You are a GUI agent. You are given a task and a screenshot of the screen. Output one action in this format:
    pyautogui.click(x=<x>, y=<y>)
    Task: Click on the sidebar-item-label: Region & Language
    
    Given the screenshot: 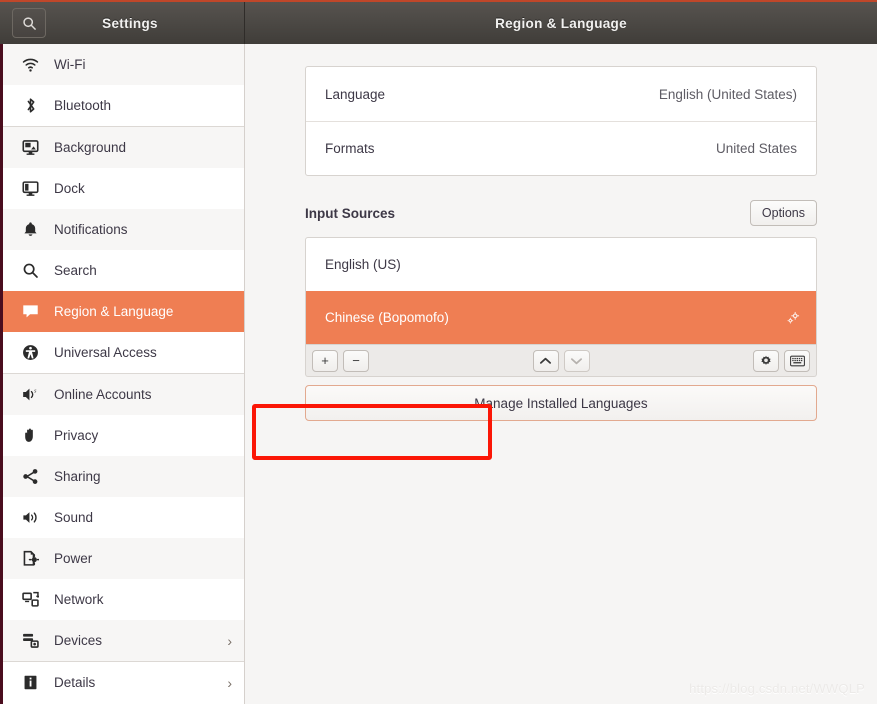 What is the action you would take?
    pyautogui.click(x=114, y=311)
    